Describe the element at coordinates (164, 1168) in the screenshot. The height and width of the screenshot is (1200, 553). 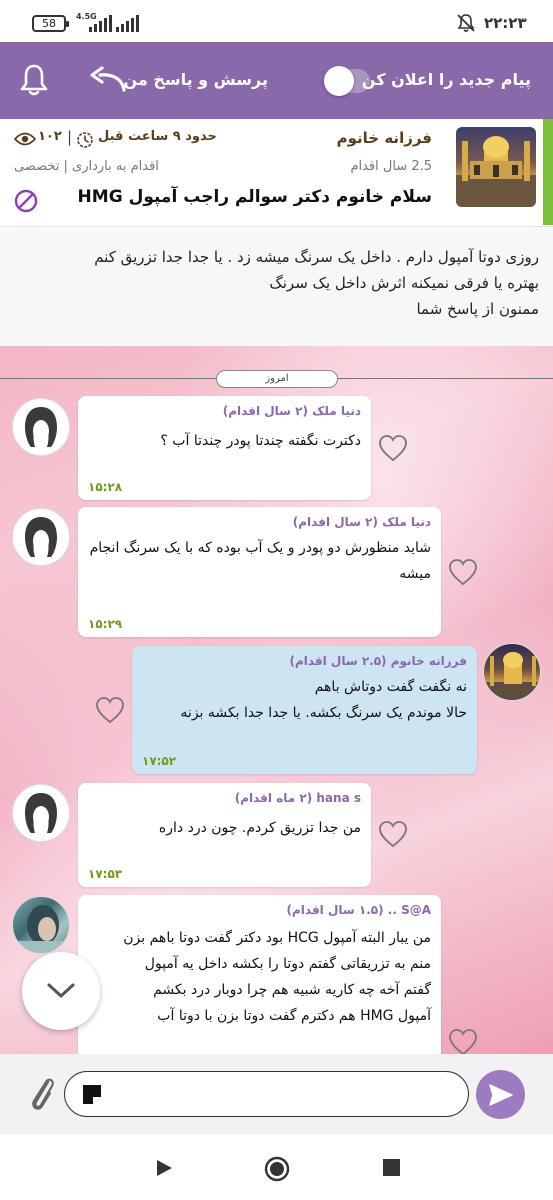
I see `nav-play-icon` at that location.